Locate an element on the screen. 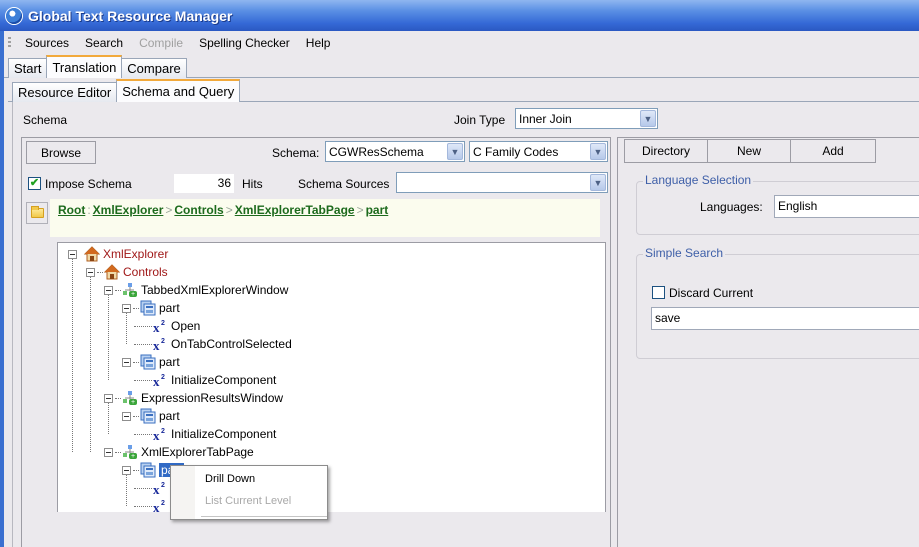 This screenshot has height=547, width=919. menu-help: Help is located at coordinates (318, 43).